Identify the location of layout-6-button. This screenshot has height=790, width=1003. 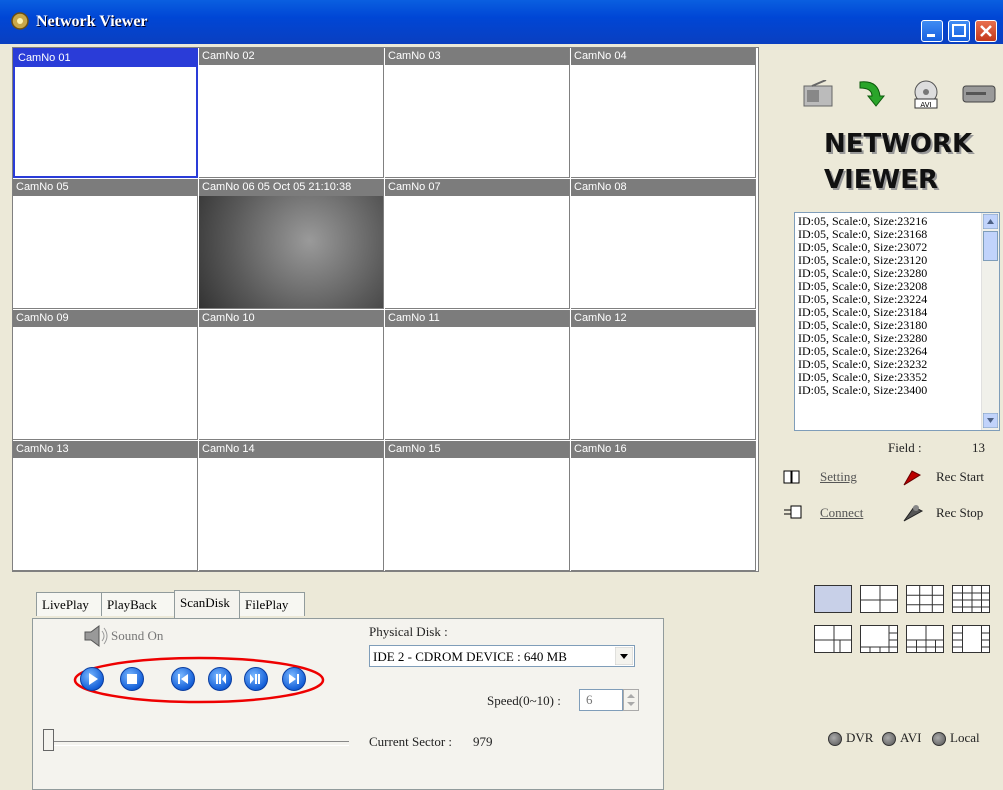
(833, 639).